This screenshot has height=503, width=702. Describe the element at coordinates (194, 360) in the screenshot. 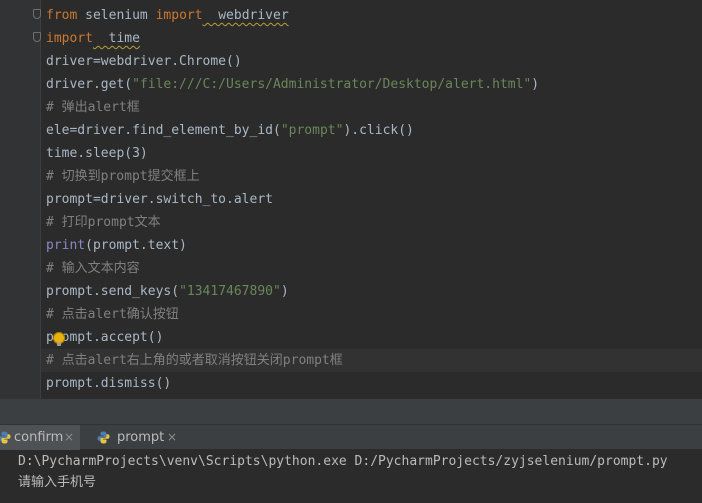

I see `comment: # 点击alert右上角的或者取消按钮关闭prompt框` at that location.